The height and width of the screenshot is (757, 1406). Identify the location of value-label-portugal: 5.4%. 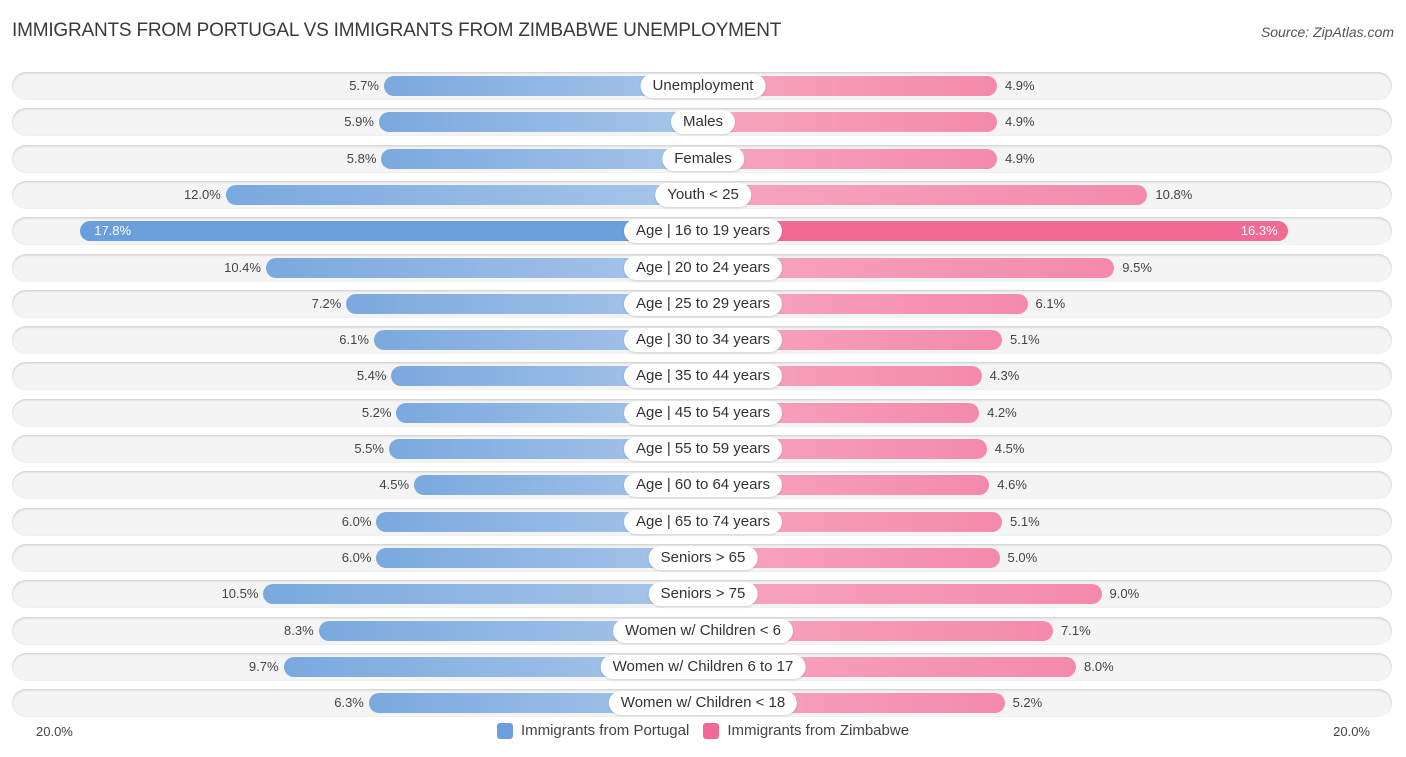
(371, 376).